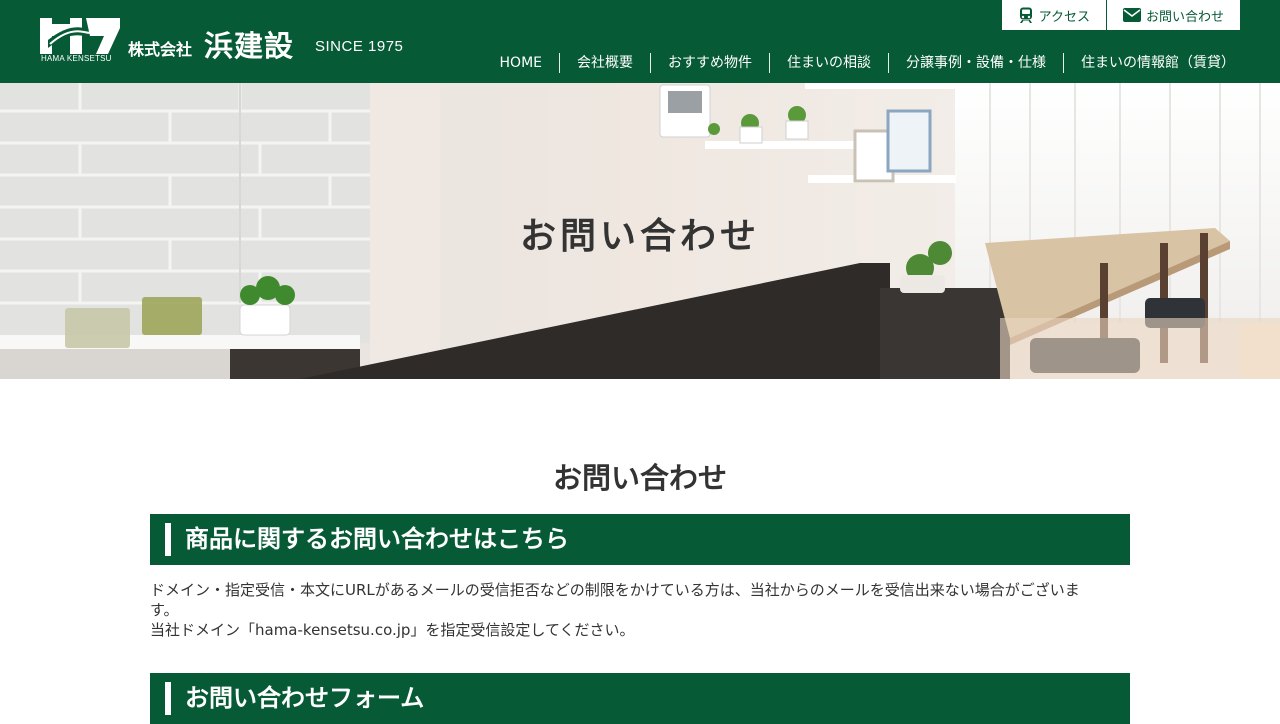 This screenshot has width=1280, height=724. Describe the element at coordinates (1157, 63) in the screenshot. I see `nav-item-rental: 住まいの情報館（賃貸）` at that location.